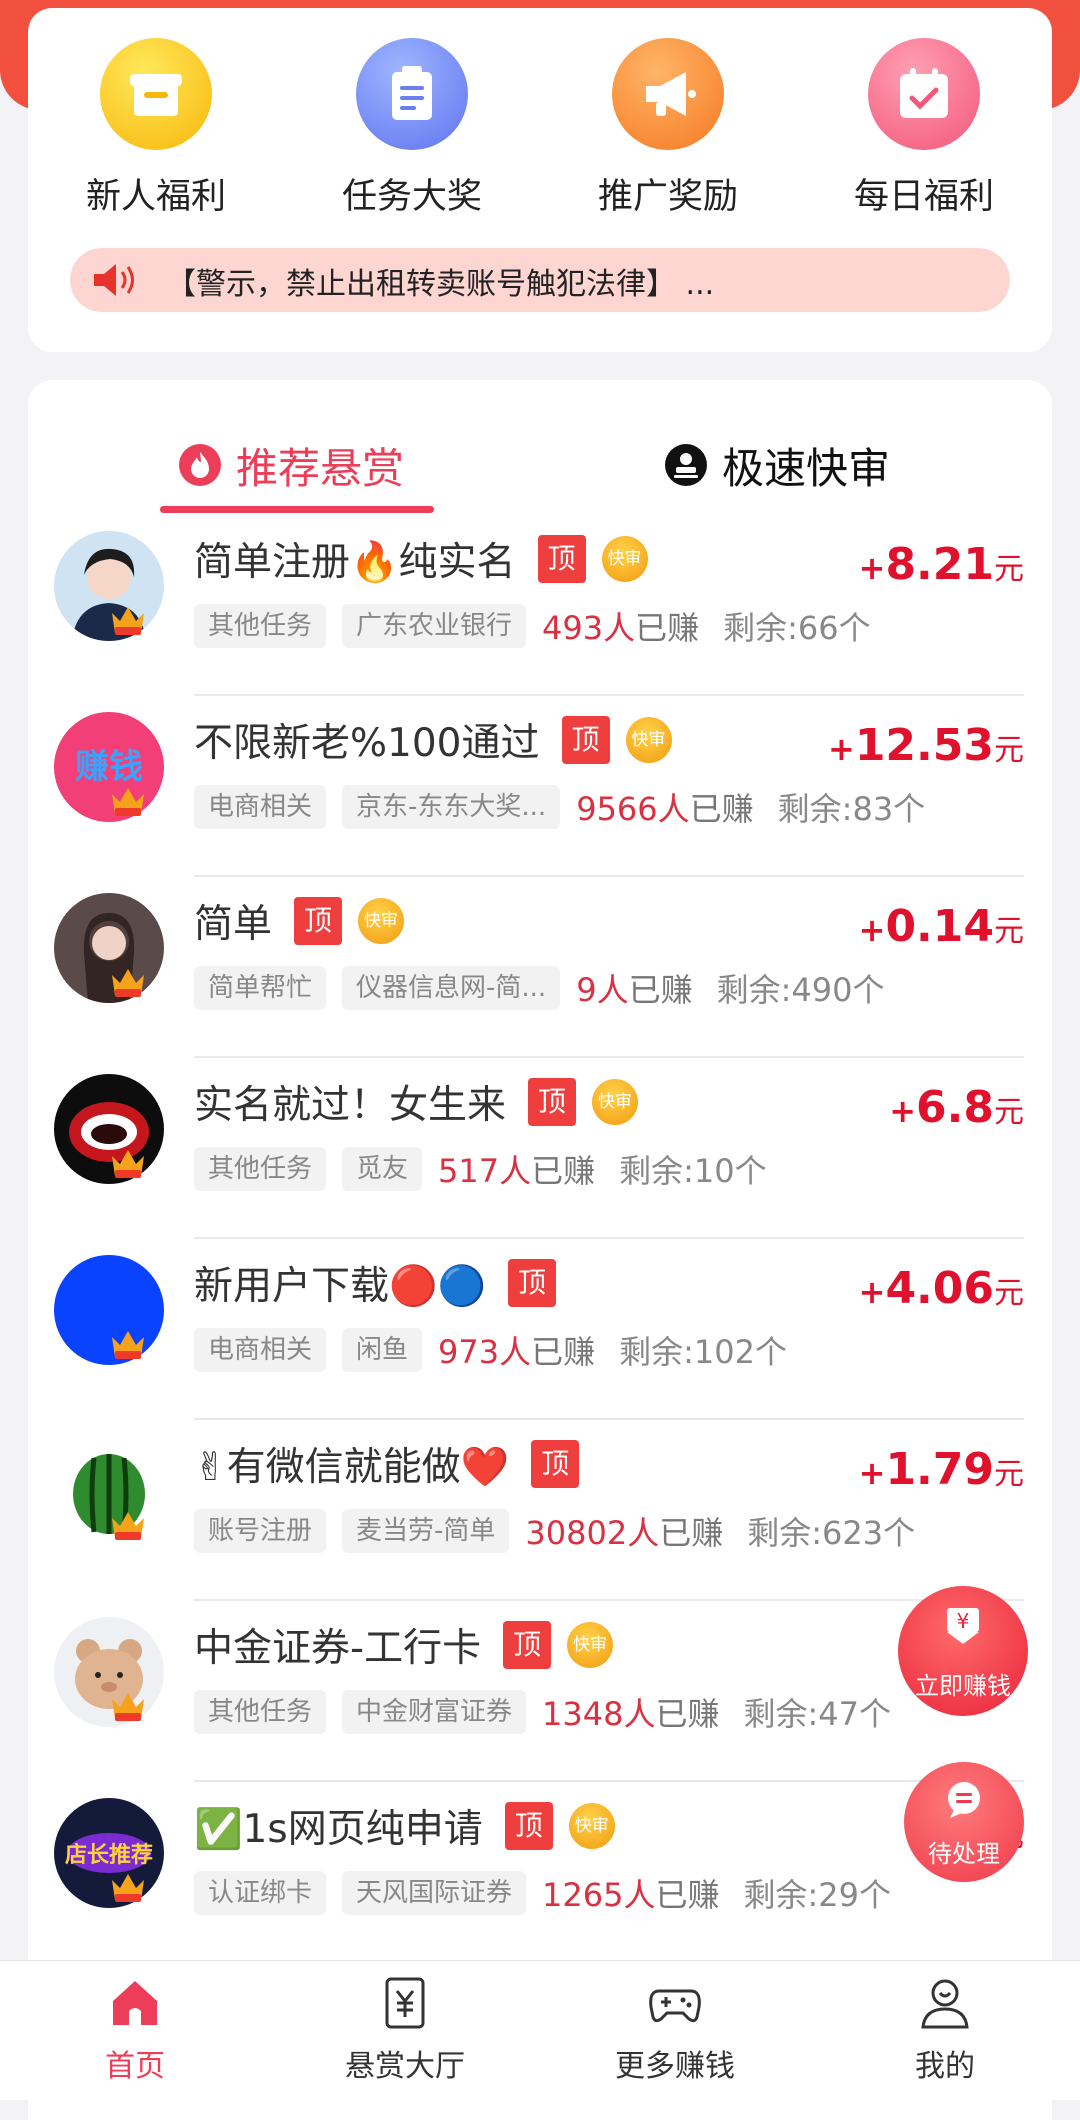 This screenshot has width=1080, height=2120. What do you see at coordinates (668, 94) in the screenshot?
I see `megaphone-icon` at bounding box center [668, 94].